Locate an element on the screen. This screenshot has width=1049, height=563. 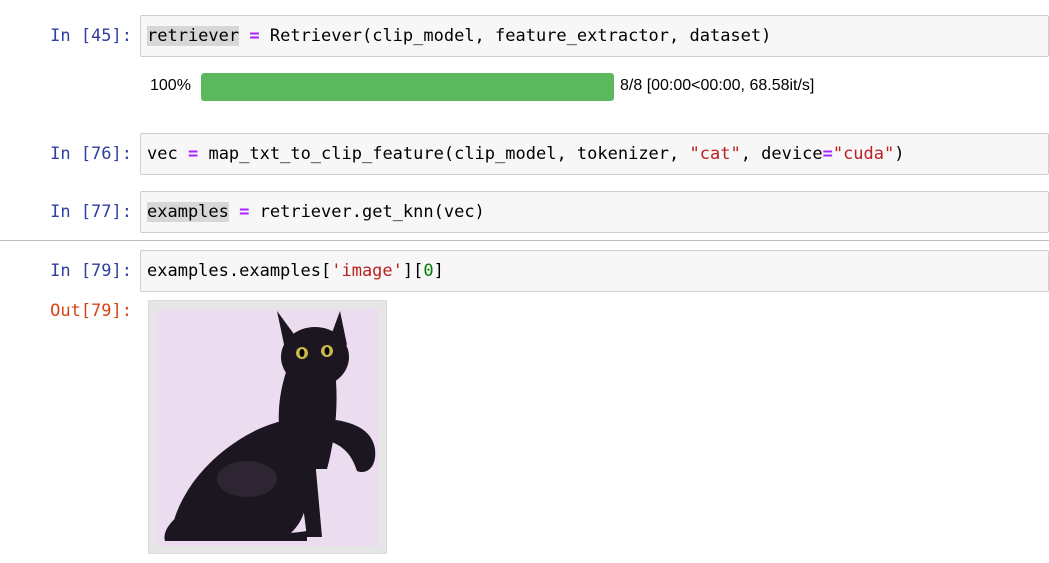
input-prompt-45: In [45]: is located at coordinates (91, 36).